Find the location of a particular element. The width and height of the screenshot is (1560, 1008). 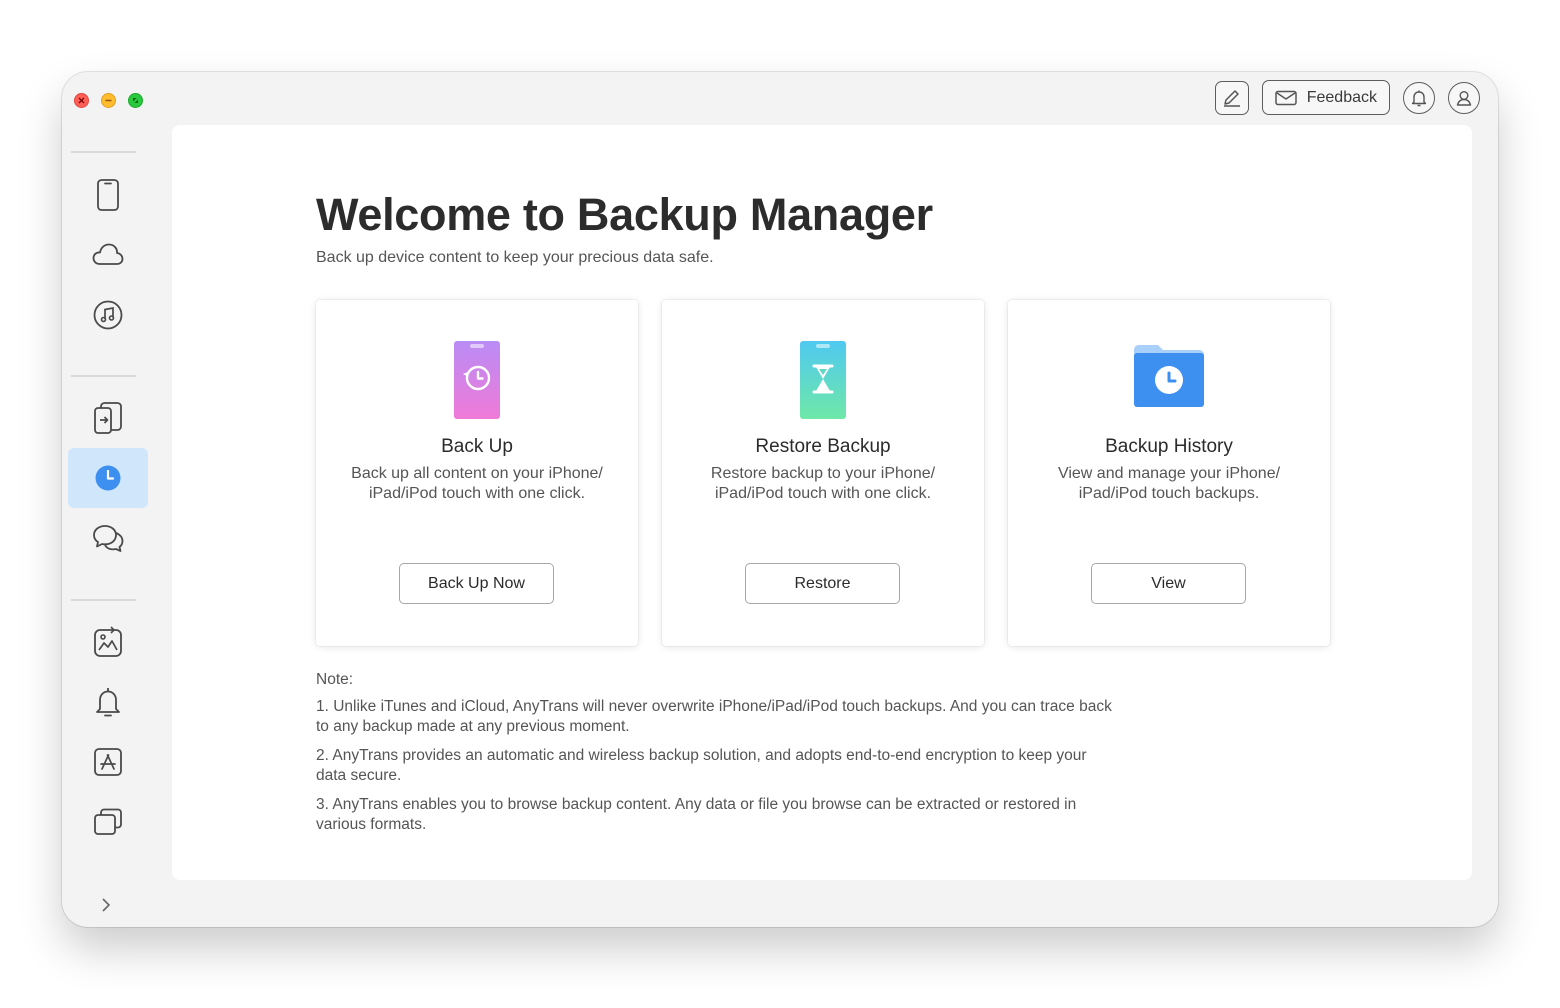

stacked-windows-icon is located at coordinates (108, 821).